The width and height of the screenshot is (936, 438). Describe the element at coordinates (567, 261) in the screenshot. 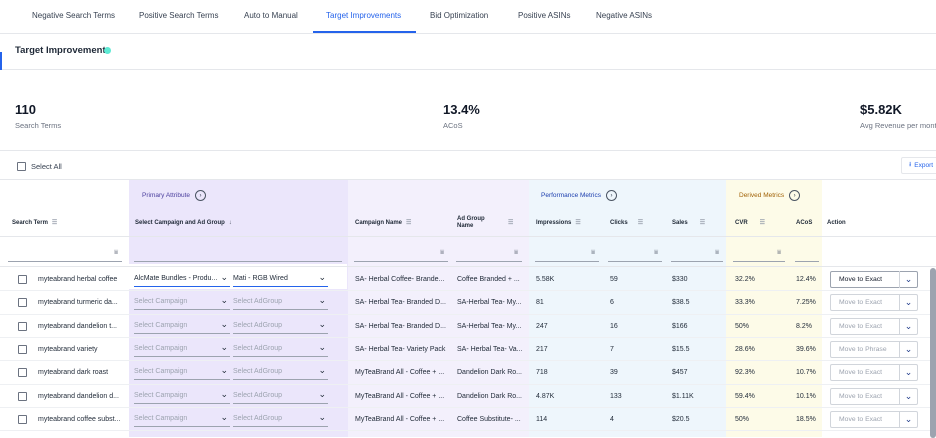

I see `filter-impressions` at that location.